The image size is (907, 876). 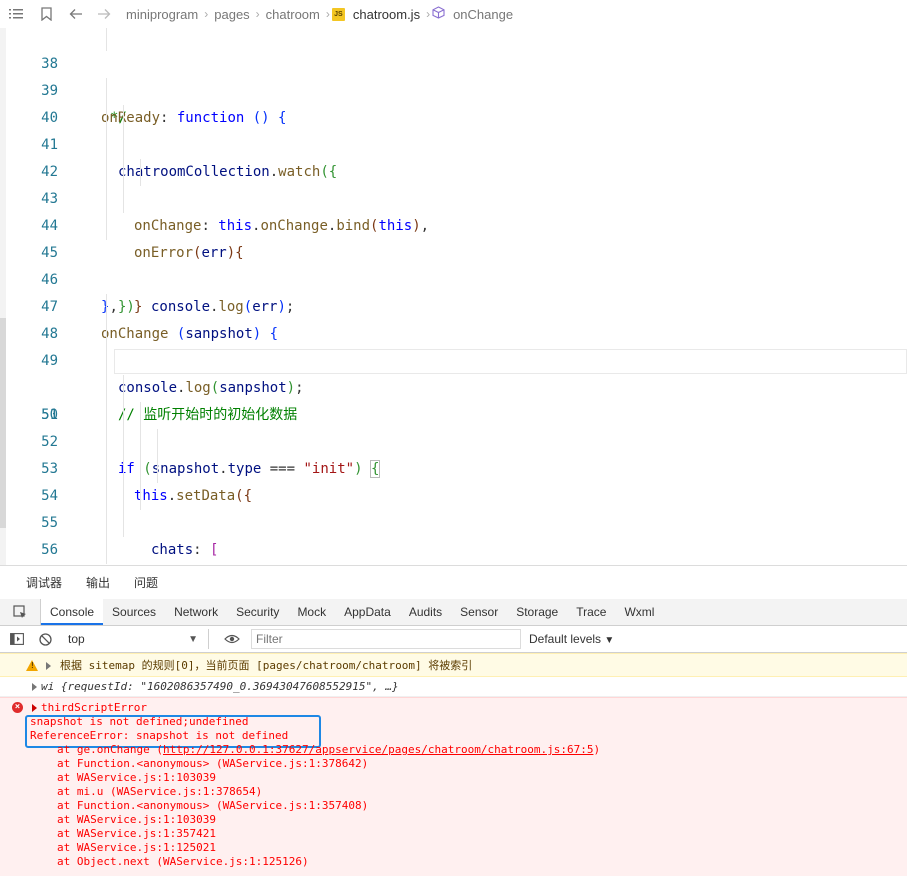 I want to click on dropdown-arrow-icon: ▼, so click(x=609, y=640).